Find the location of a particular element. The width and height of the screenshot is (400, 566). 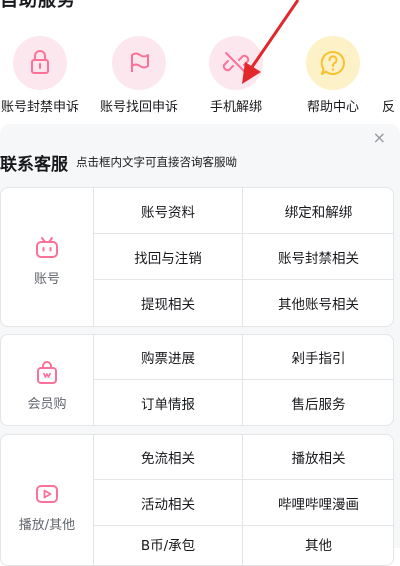

topic-button: 播放相关 is located at coordinates (318, 457).